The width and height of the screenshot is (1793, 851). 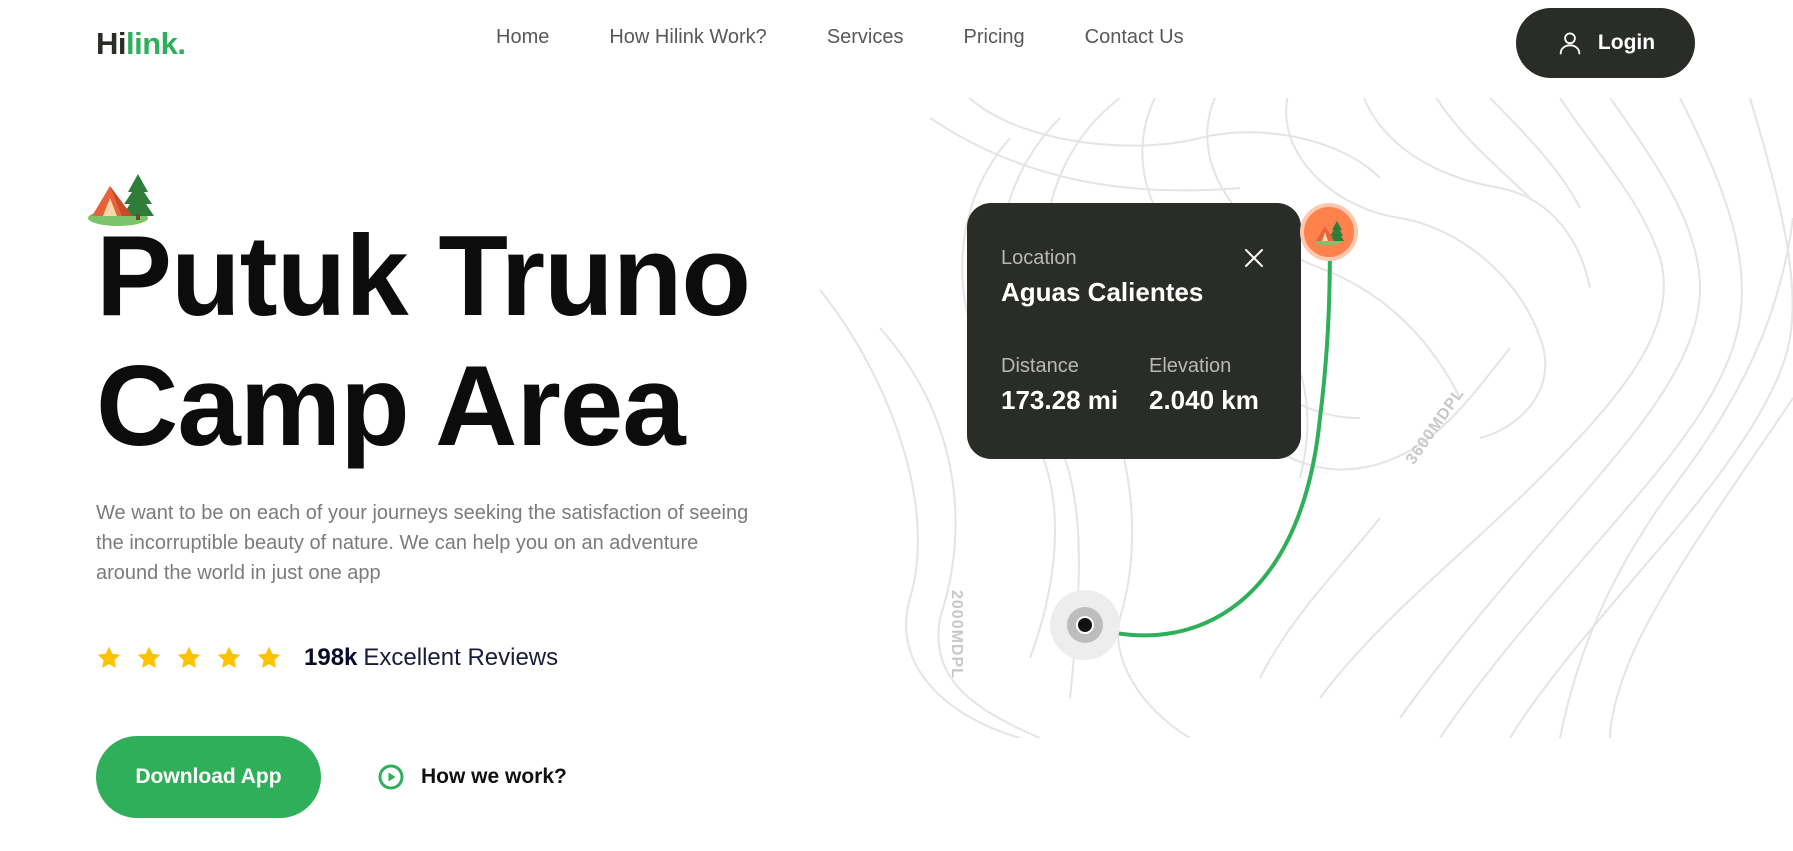 I want to click on nav-home: Home, so click(x=522, y=37).